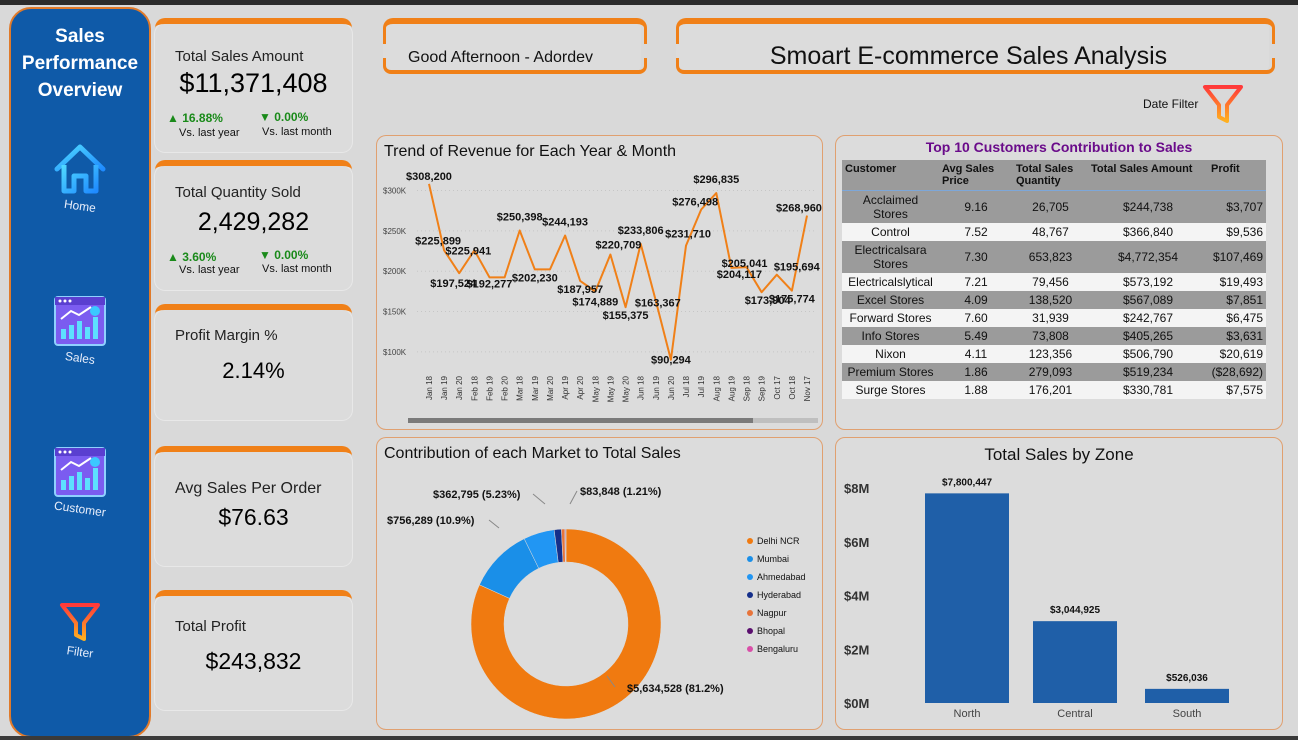 Image resolution: width=1298 pixels, height=740 pixels. Describe the element at coordinates (550, 387) in the screenshot. I see `x-tick-label: Mar 20` at that location.